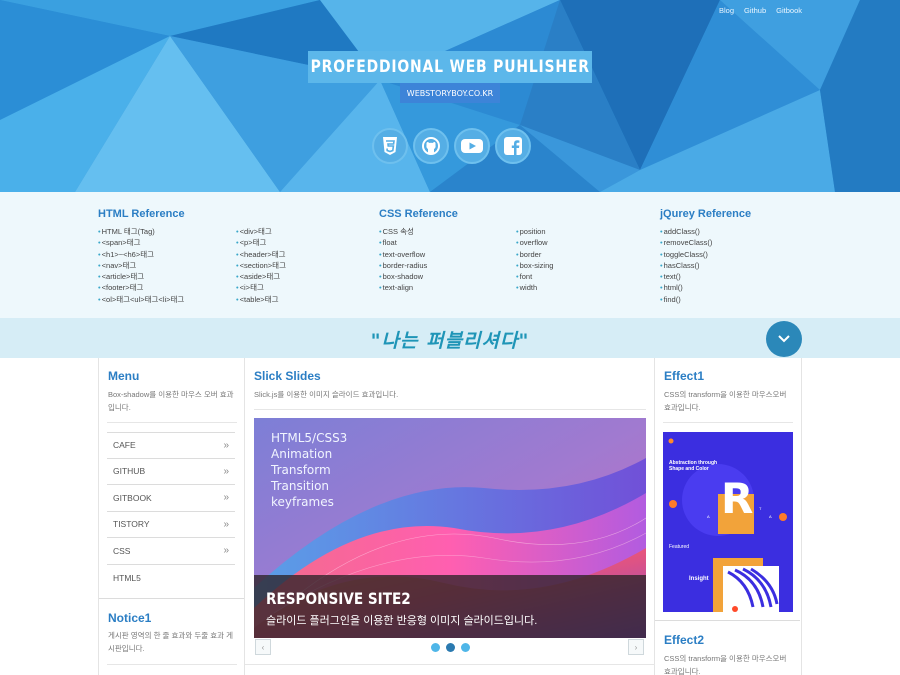 The height and width of the screenshot is (675, 900). Describe the element at coordinates (287, 376) in the screenshot. I see `slick-title: Slick Slides` at that location.